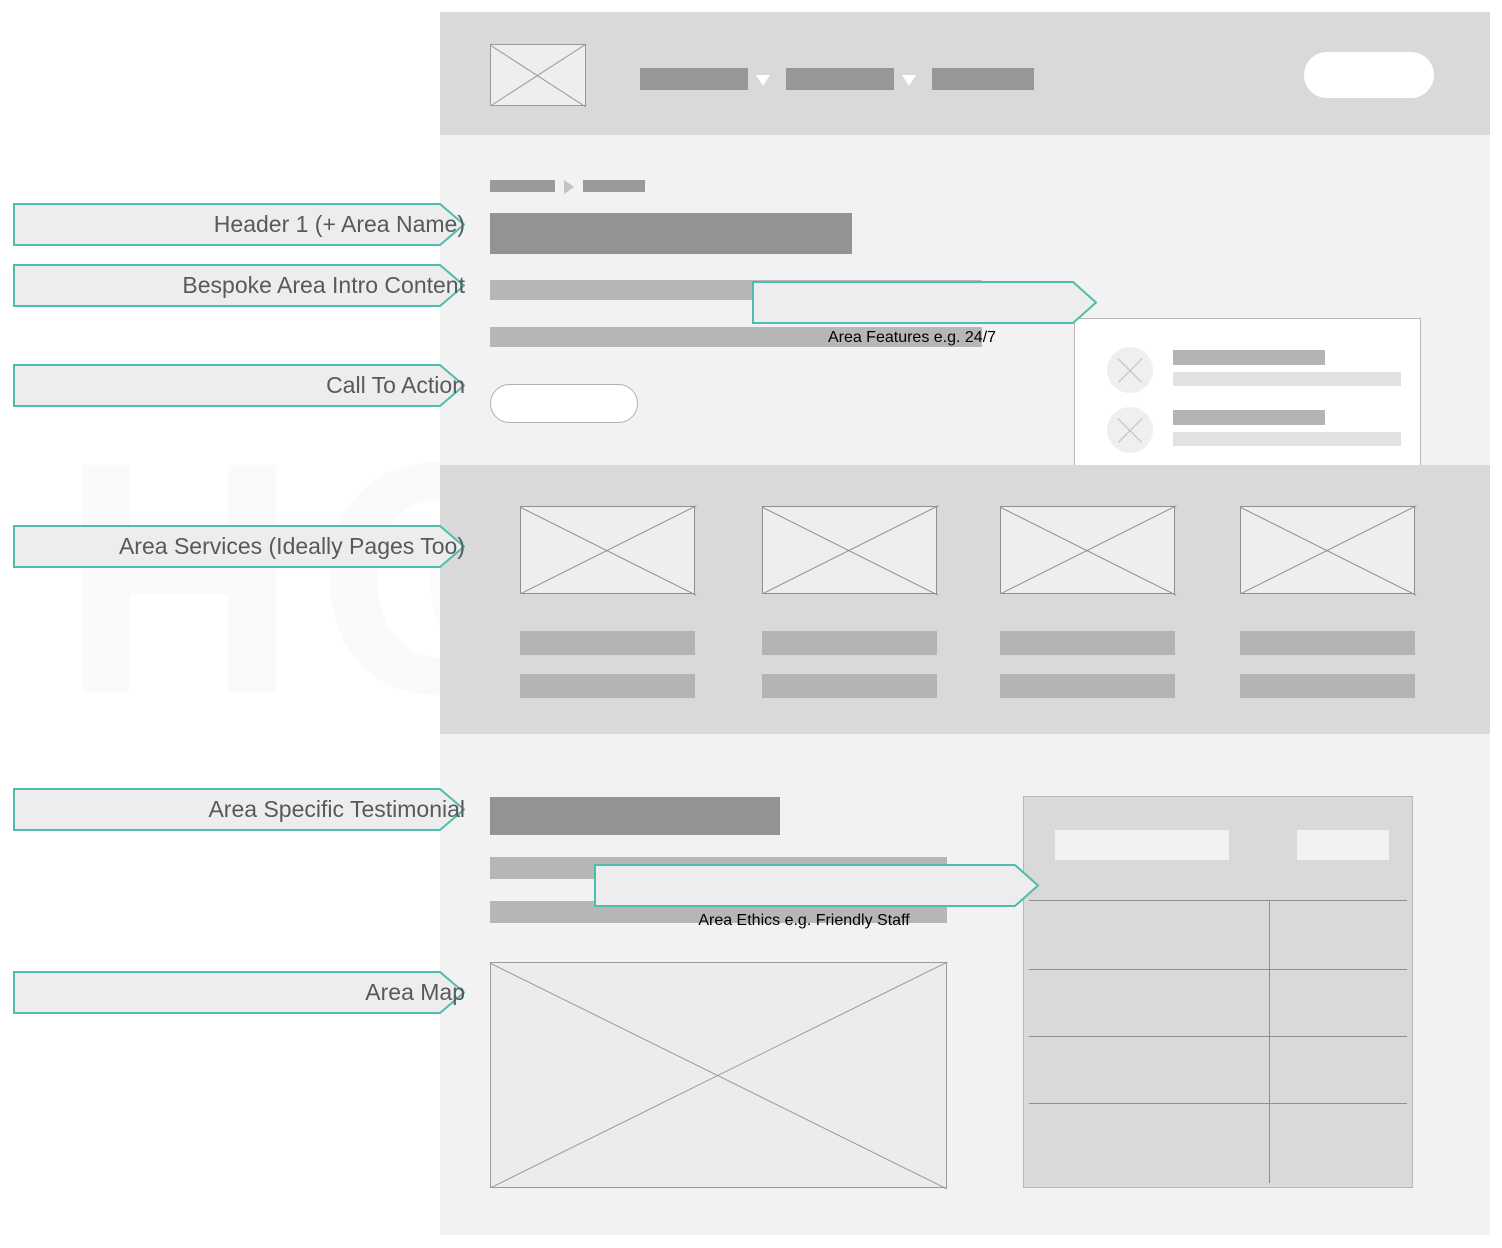 The width and height of the screenshot is (1502, 1248). What do you see at coordinates (804, 920) in the screenshot?
I see `callout-label: Area Ethics e.g. Friendly Staff` at bounding box center [804, 920].